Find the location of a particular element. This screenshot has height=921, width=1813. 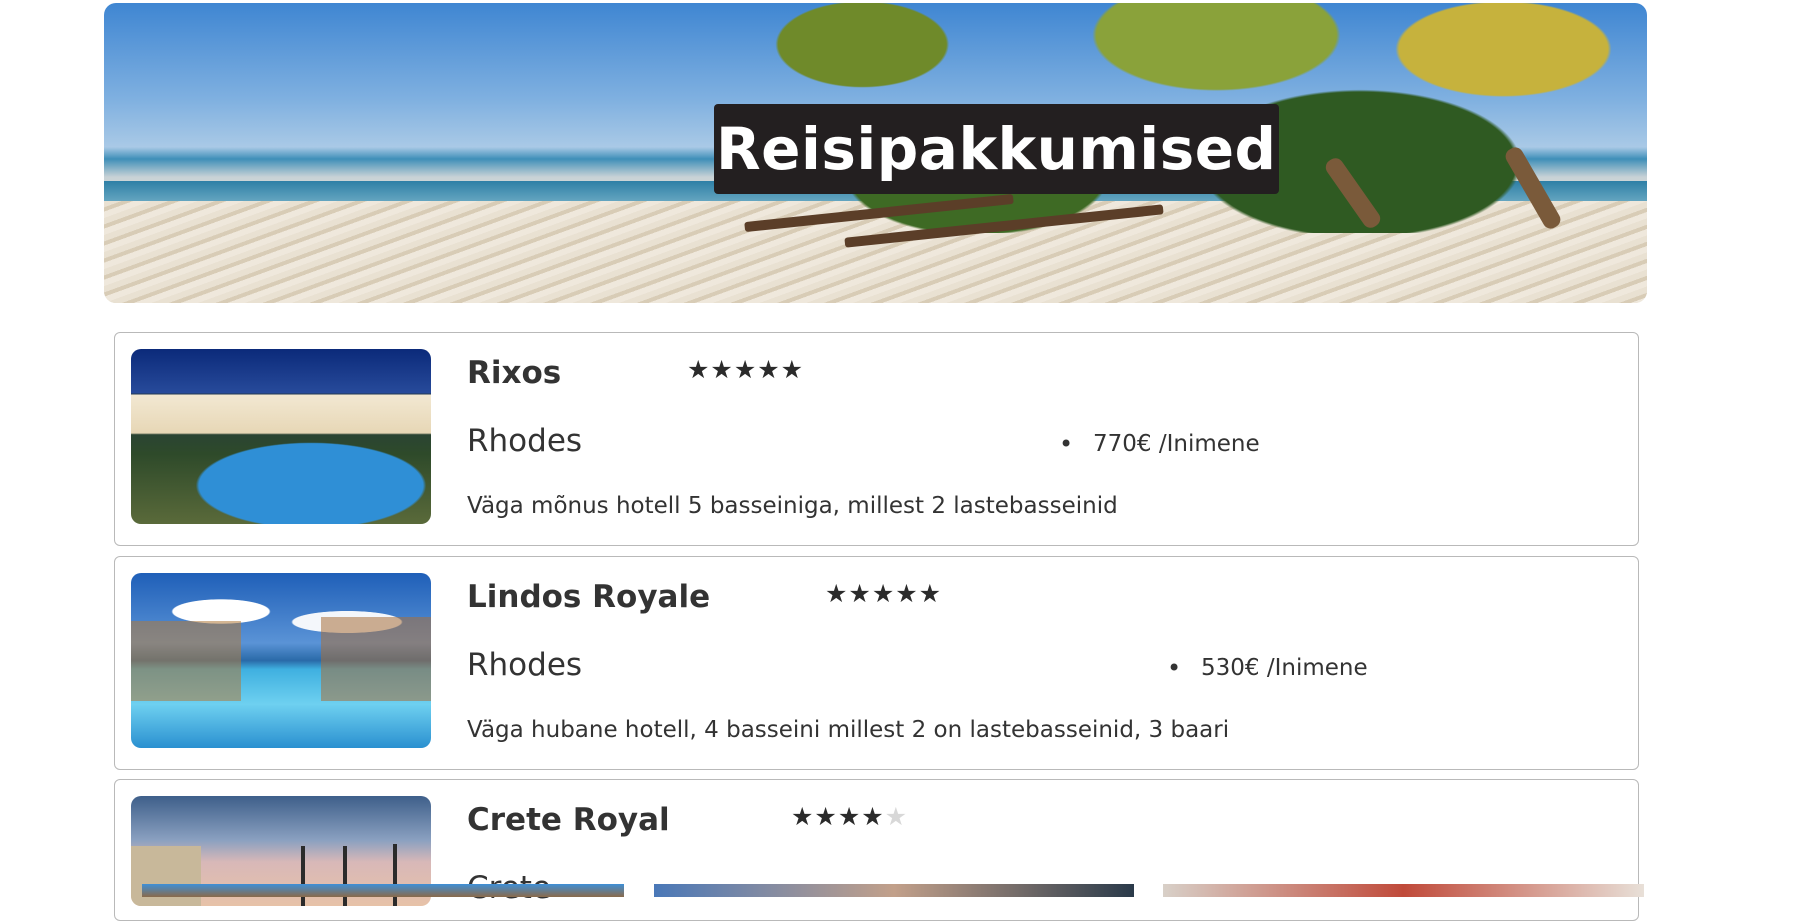

hotel-price: 530€ /Inimene is located at coordinates (1267, 668).